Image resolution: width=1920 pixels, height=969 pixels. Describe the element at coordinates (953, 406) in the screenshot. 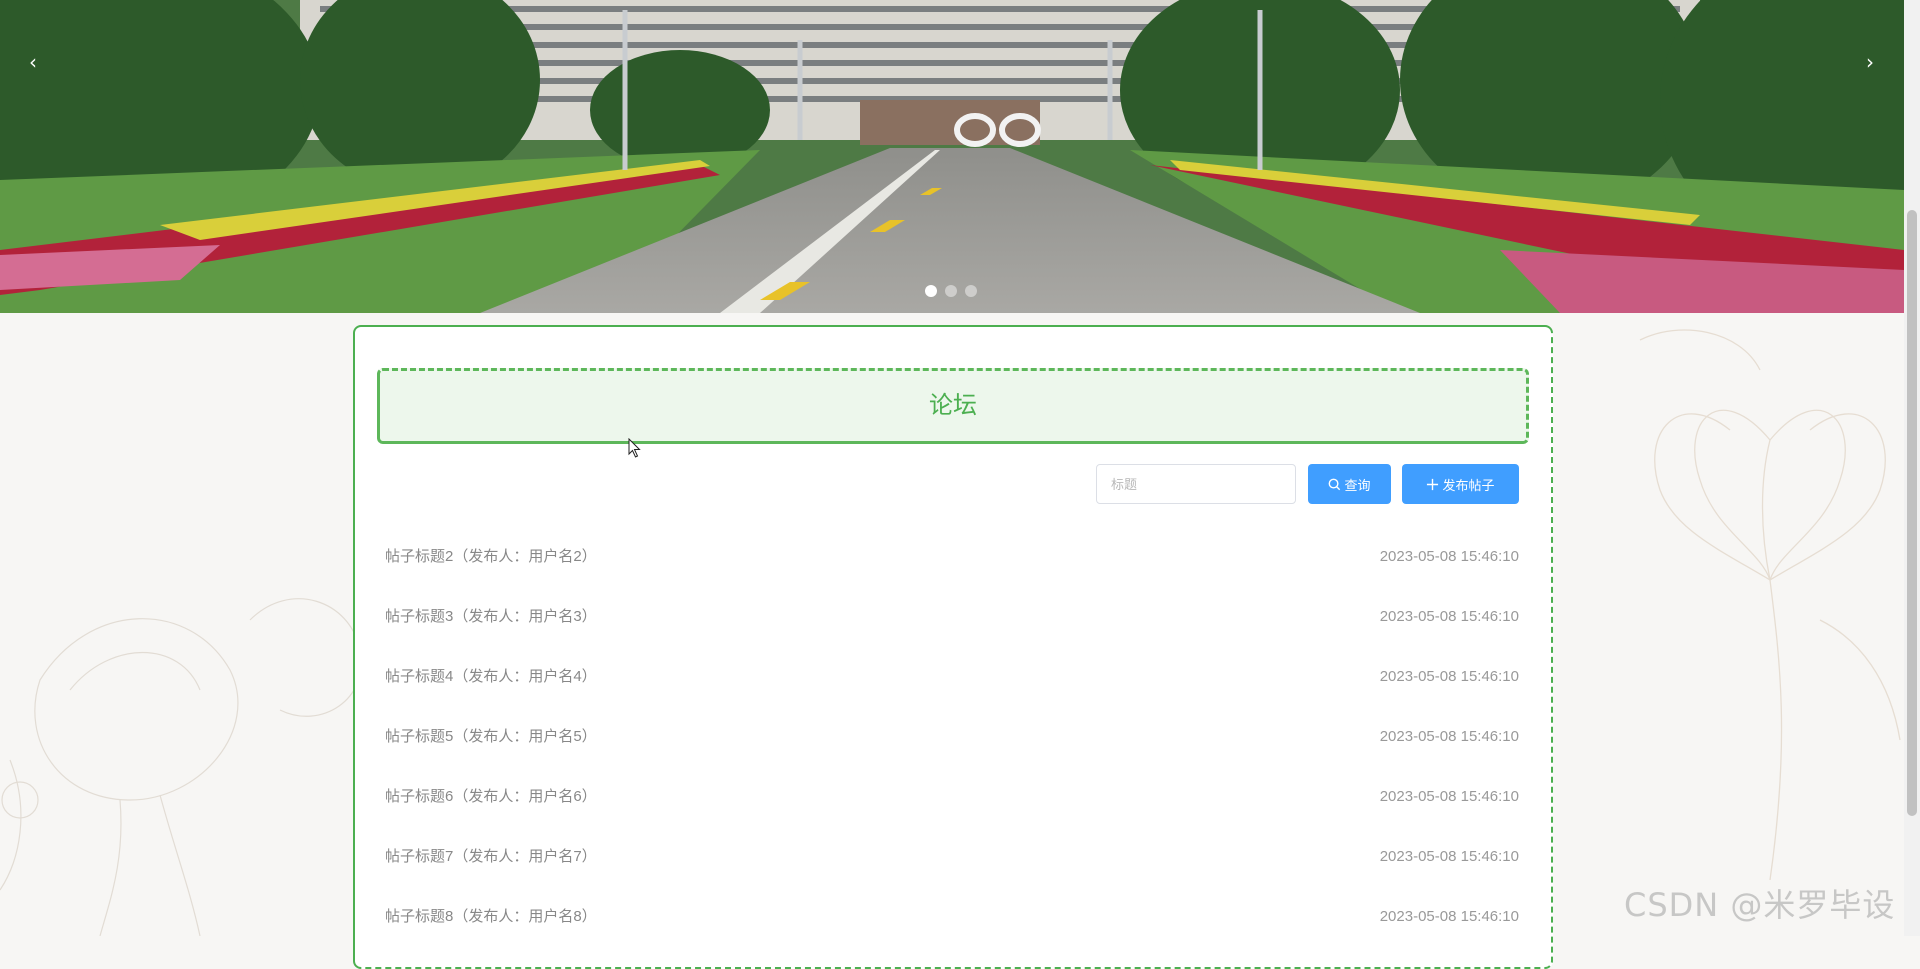

I see `forum-title: 论坛` at that location.